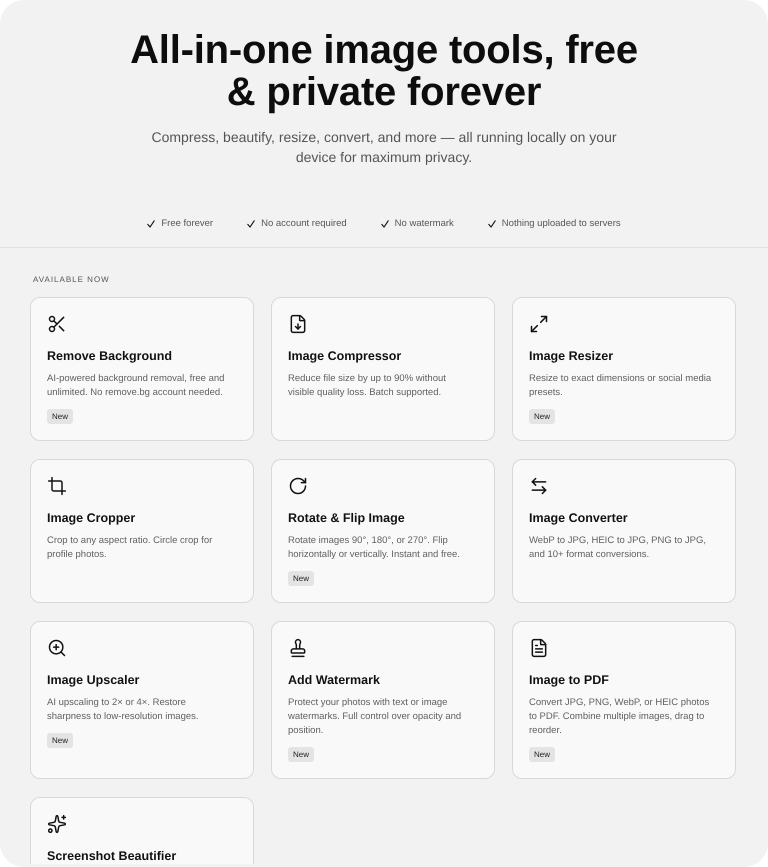 The image size is (768, 867). What do you see at coordinates (367, 386) in the screenshot?
I see `tool-description: Reduce file size by up to 90% without visible quality loss. Batch supported.` at bounding box center [367, 386].